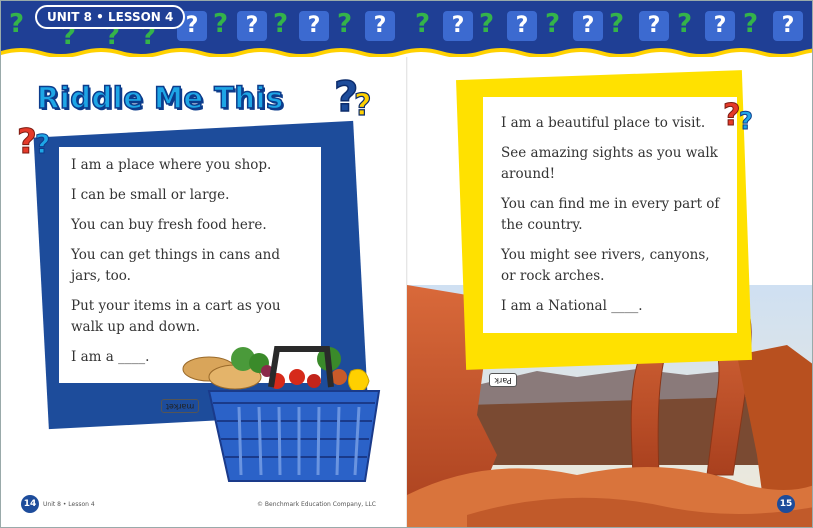  Describe the element at coordinates (406, 52) in the screenshot. I see `banner-wave` at that location.